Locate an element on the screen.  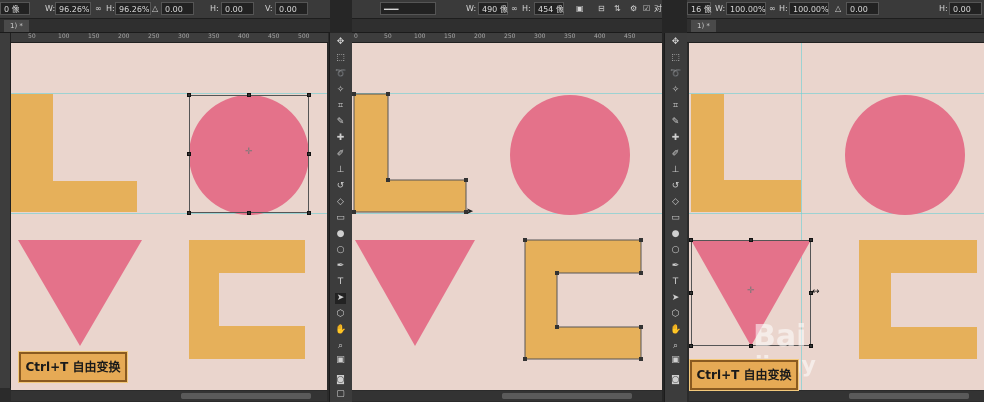
stamp-tool-icon: ⊥ is located at coordinates (340, 170).